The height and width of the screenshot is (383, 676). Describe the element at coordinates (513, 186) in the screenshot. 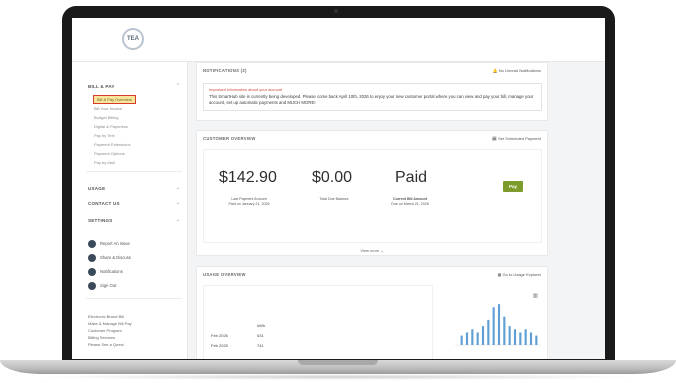

I see `pay-button: Pay` at that location.